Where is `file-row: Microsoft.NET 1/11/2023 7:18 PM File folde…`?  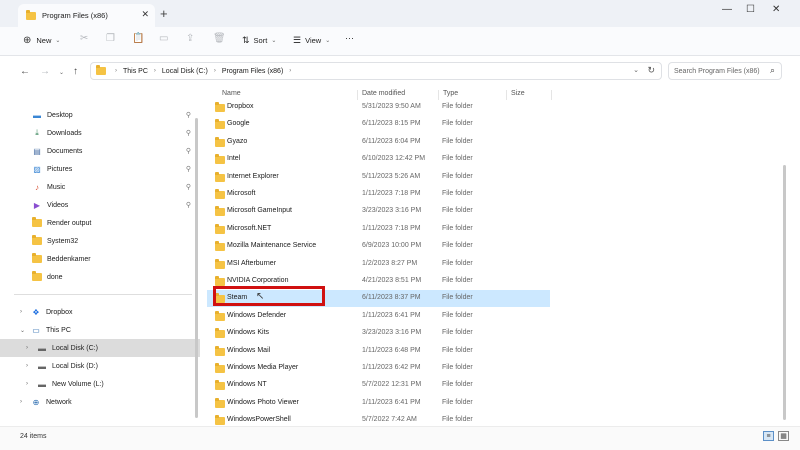 file-row: Microsoft.NET 1/11/2023 7:18 PM File folde… is located at coordinates (378, 229).